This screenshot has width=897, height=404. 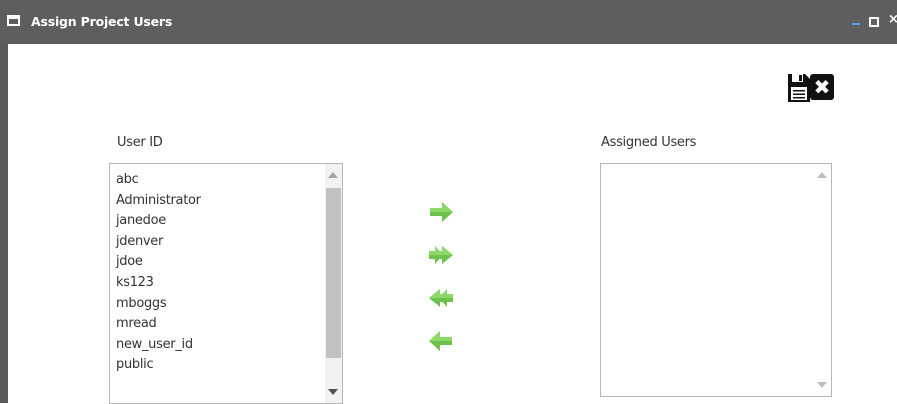 I want to click on floppy-disk-icon, so click(x=799, y=88).